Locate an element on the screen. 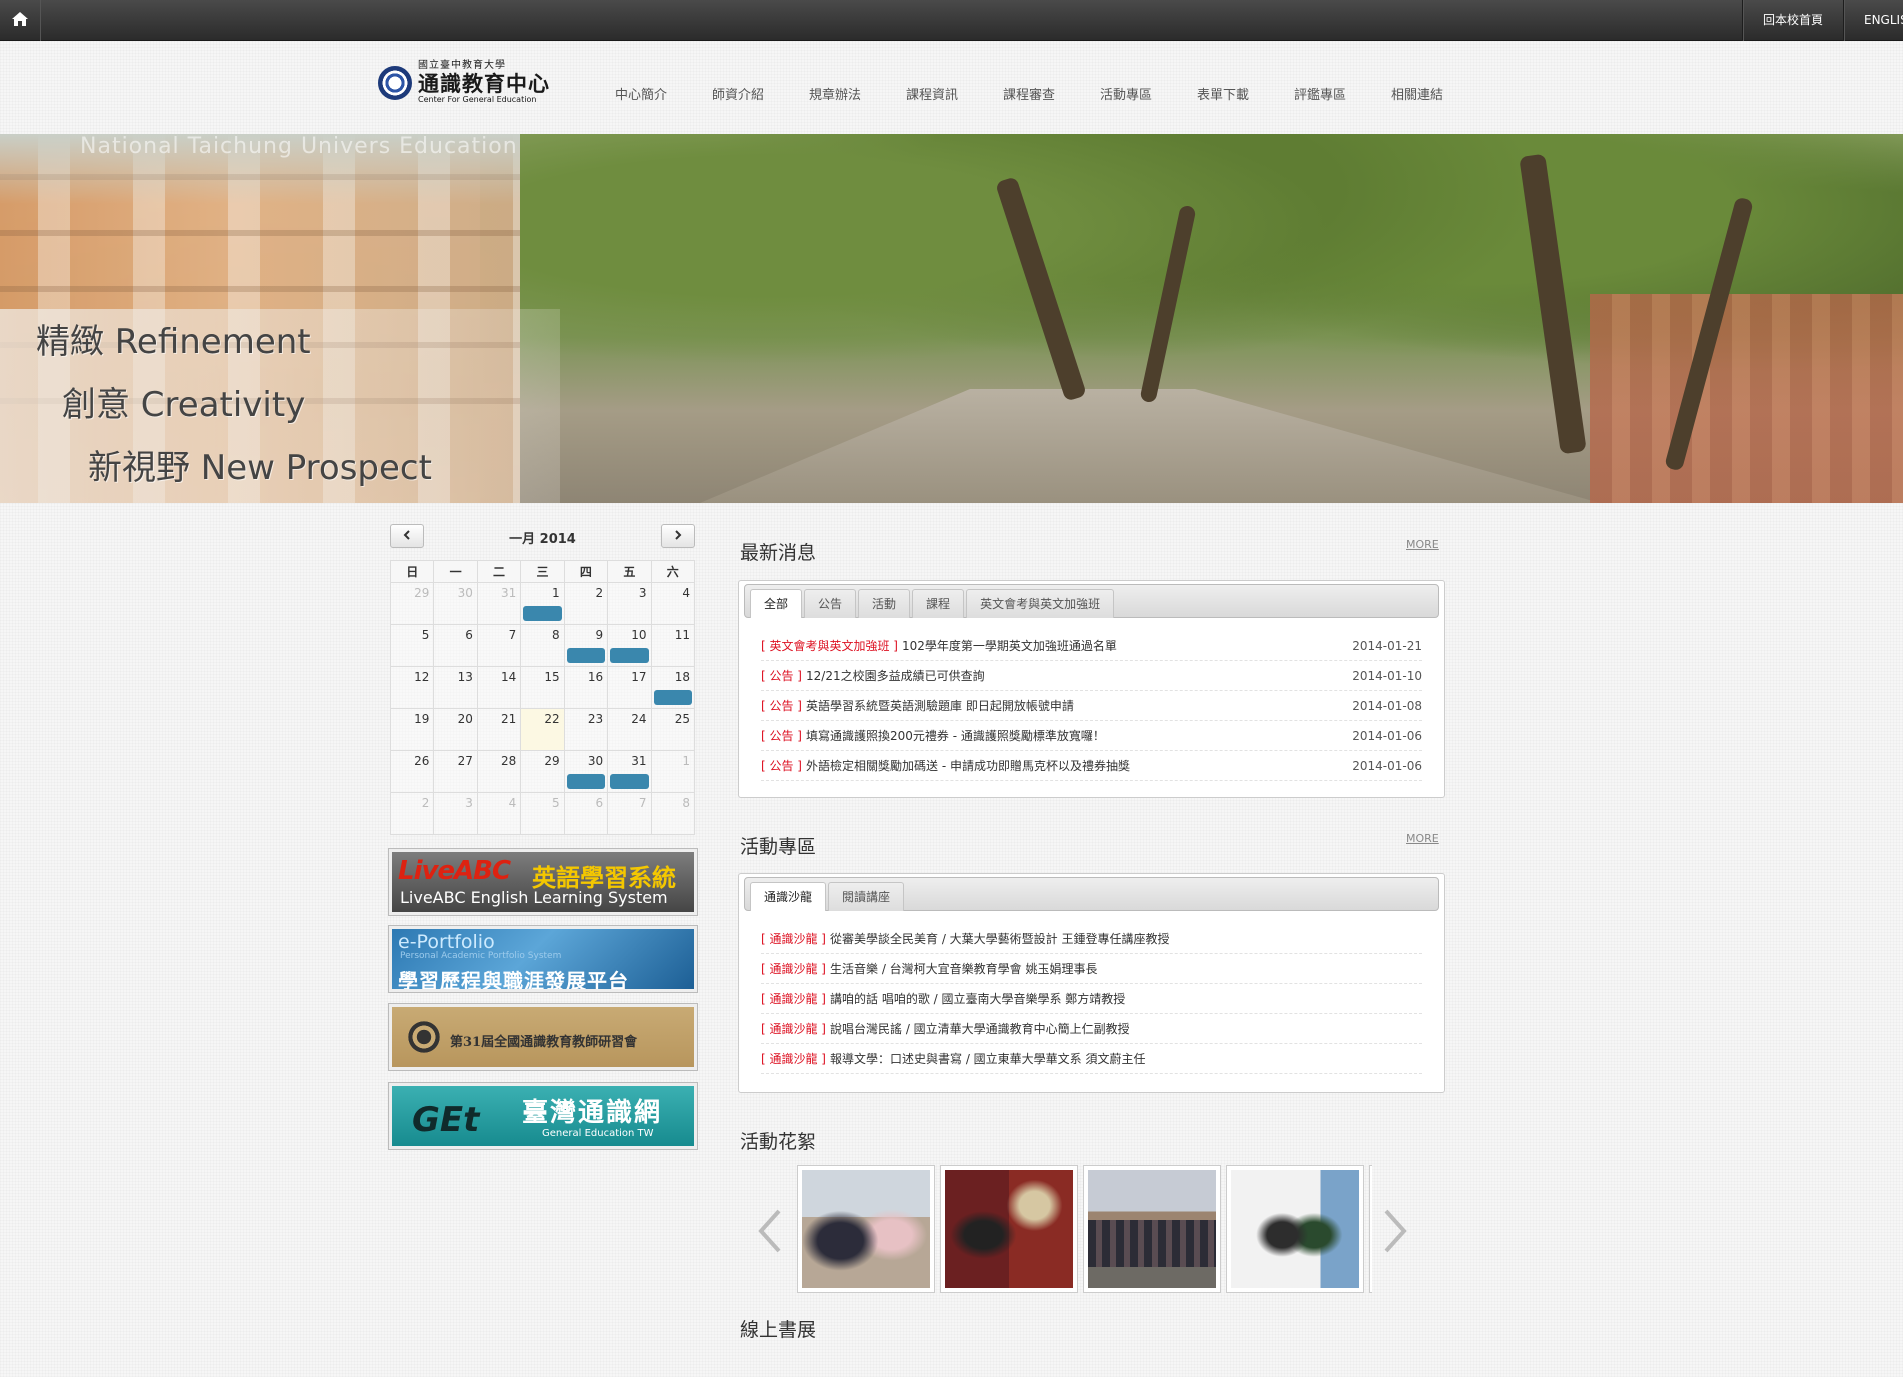 The height and width of the screenshot is (1377, 1903). calendar-day: 9 is located at coordinates (586, 645).